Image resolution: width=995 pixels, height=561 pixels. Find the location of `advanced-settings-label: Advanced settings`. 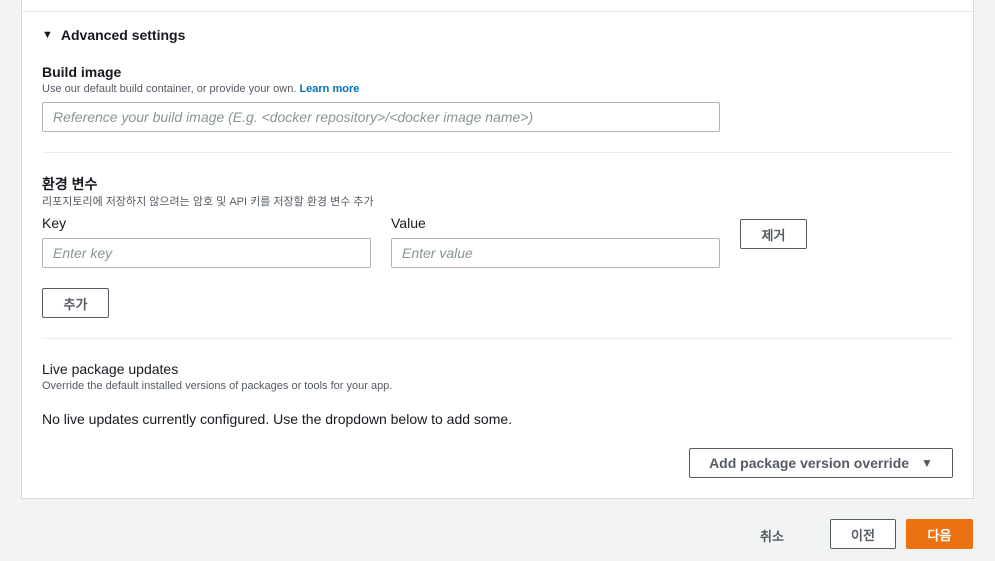

advanced-settings-label: Advanced settings is located at coordinates (123, 35).